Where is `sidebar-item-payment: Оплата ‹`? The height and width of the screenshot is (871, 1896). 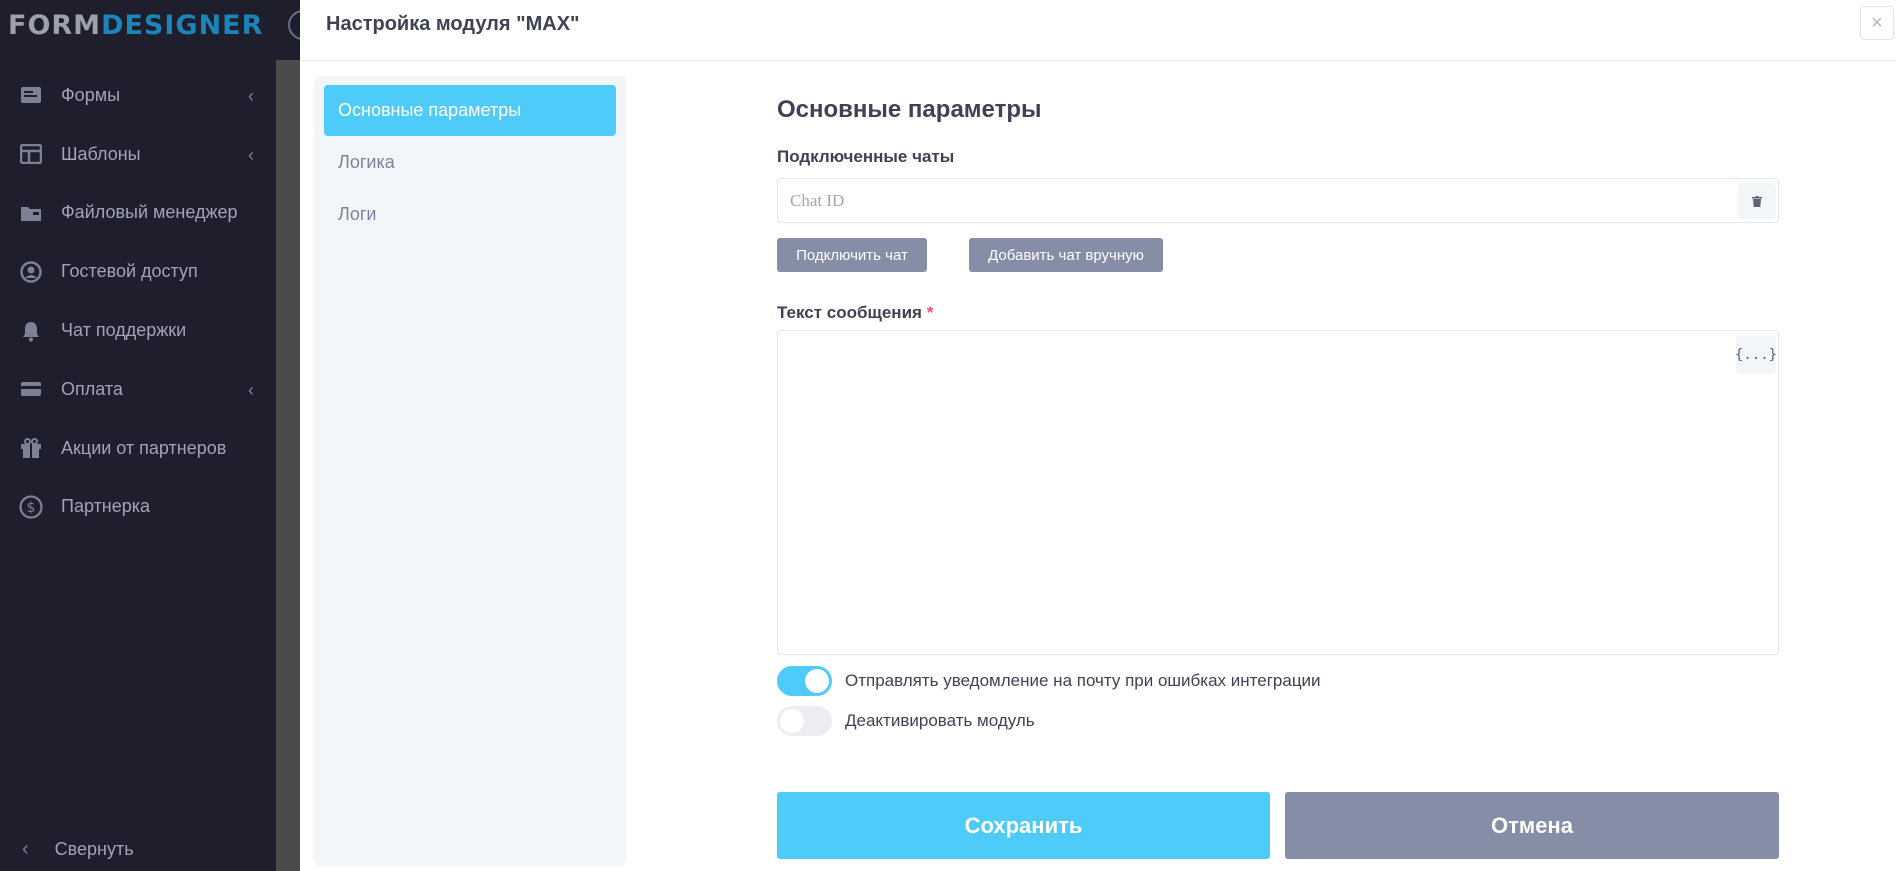
sidebar-item-payment: Оплата ‹ is located at coordinates (138, 389).